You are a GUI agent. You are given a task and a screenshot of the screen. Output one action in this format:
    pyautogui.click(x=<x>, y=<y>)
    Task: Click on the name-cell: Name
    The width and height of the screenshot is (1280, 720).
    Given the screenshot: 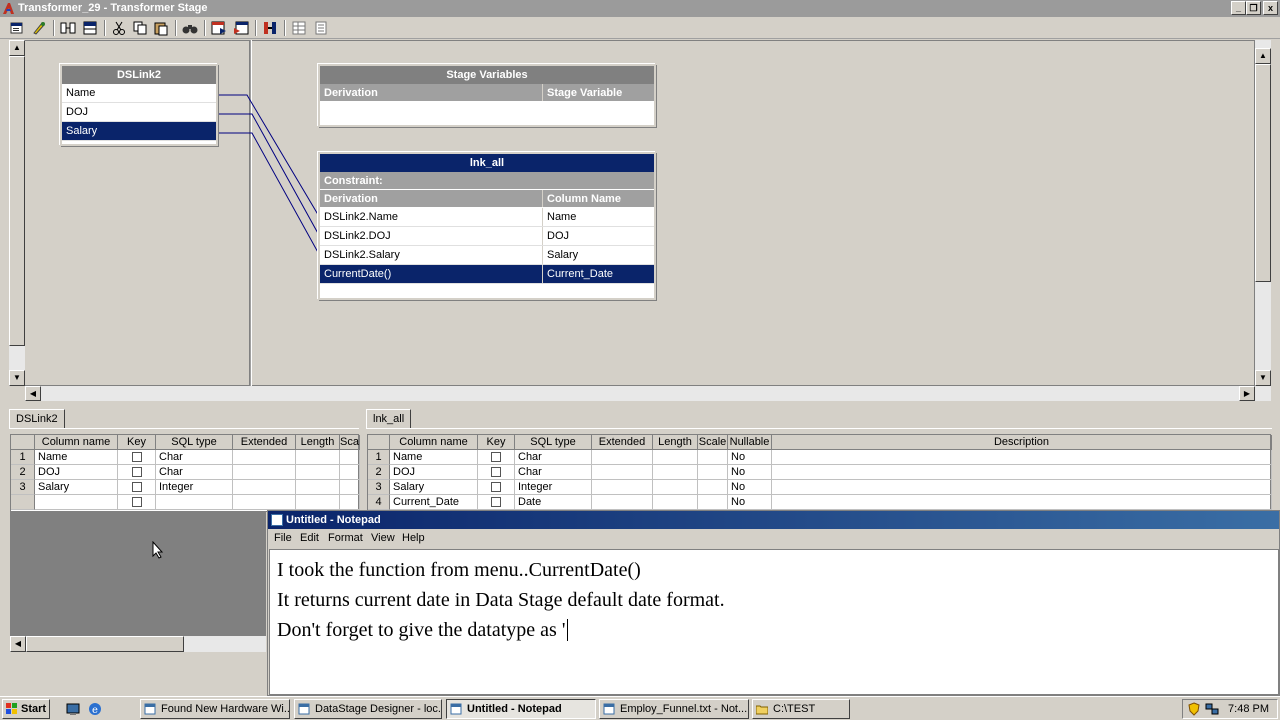 What is the action you would take?
    pyautogui.click(x=434, y=457)
    